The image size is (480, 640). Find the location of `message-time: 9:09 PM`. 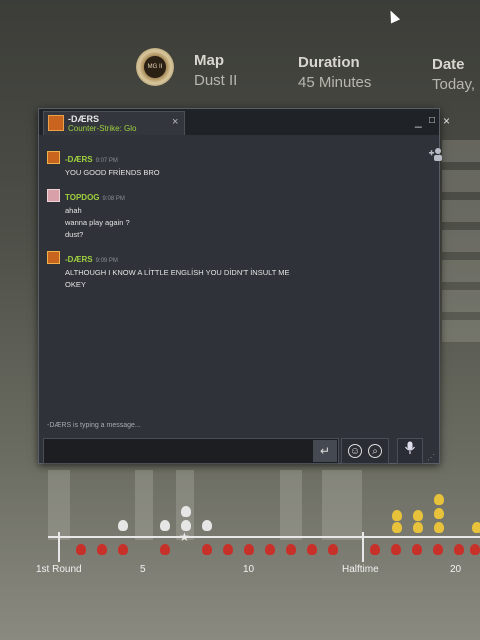

message-time: 9:09 PM is located at coordinates (106, 261).